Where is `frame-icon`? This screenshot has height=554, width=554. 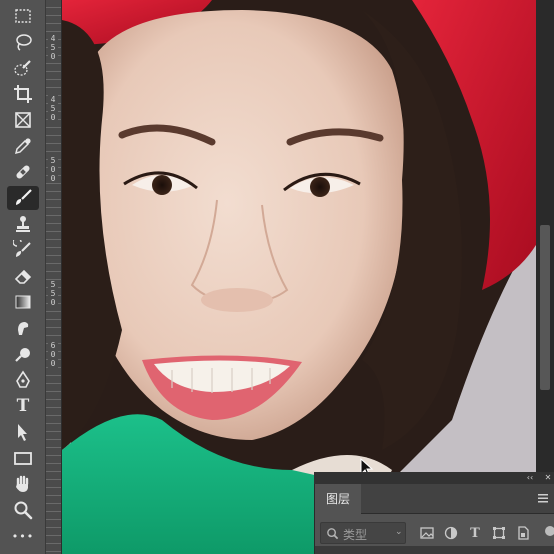 frame-icon is located at coordinates (23, 120).